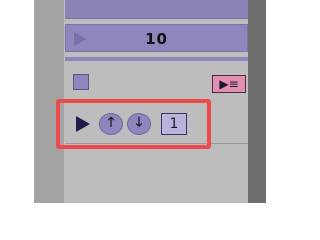 This screenshot has height=240, width=320. Describe the element at coordinates (156, 9) in the screenshot. I see `top-block` at that location.